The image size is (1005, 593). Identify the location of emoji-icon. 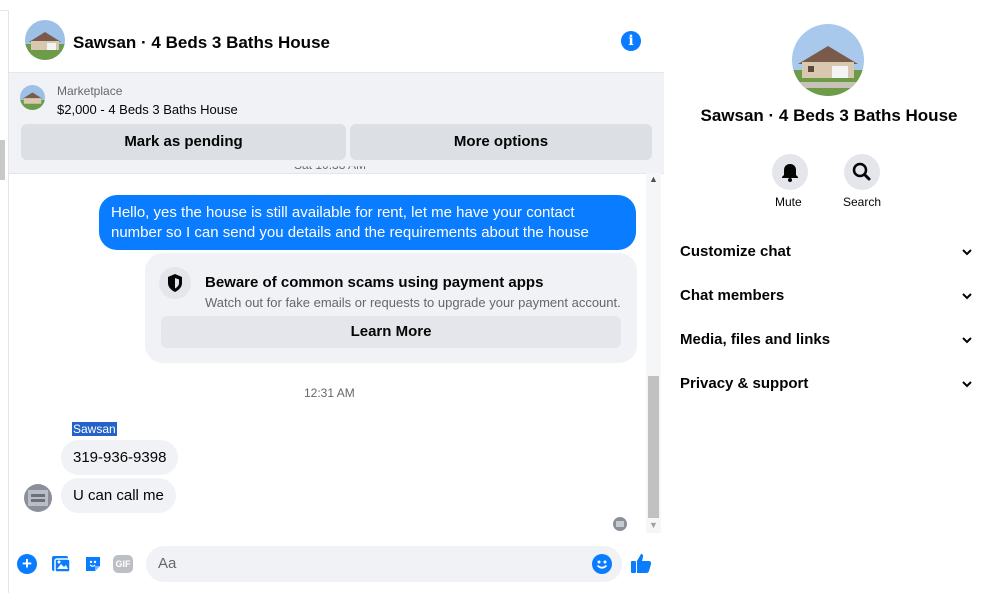
(602, 564).